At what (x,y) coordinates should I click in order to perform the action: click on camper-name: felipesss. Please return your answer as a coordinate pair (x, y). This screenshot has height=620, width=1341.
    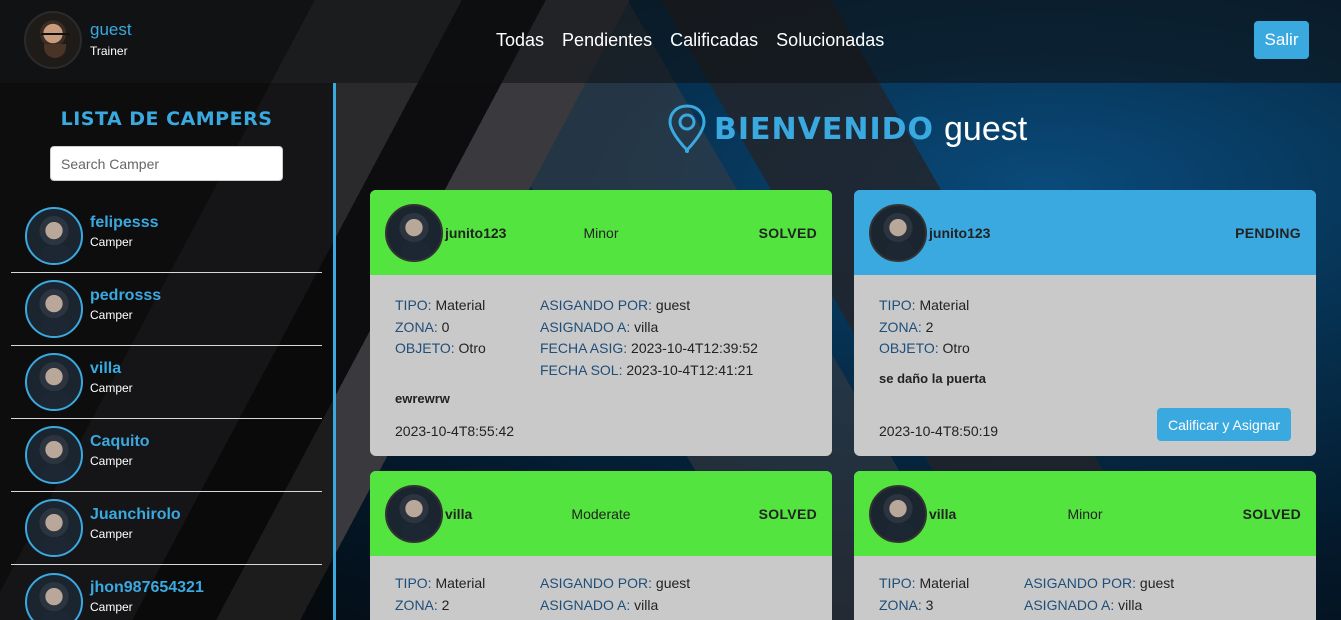
    Looking at the image, I should click on (124, 222).